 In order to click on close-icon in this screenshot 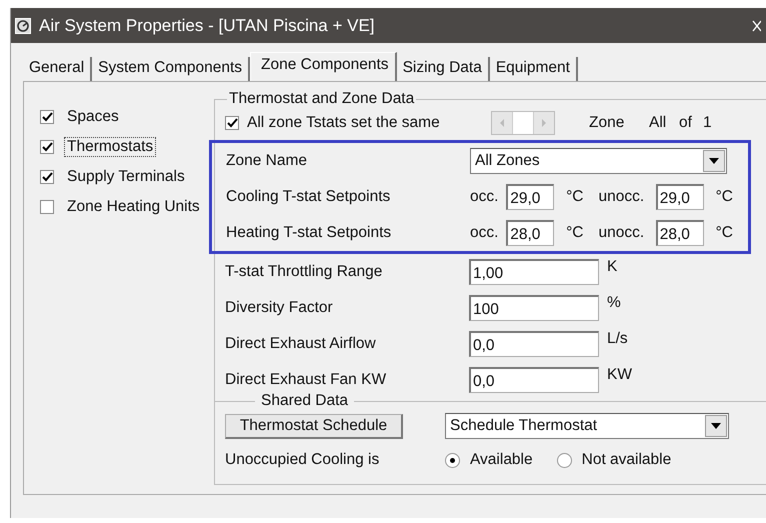, I will do `click(756, 25)`.